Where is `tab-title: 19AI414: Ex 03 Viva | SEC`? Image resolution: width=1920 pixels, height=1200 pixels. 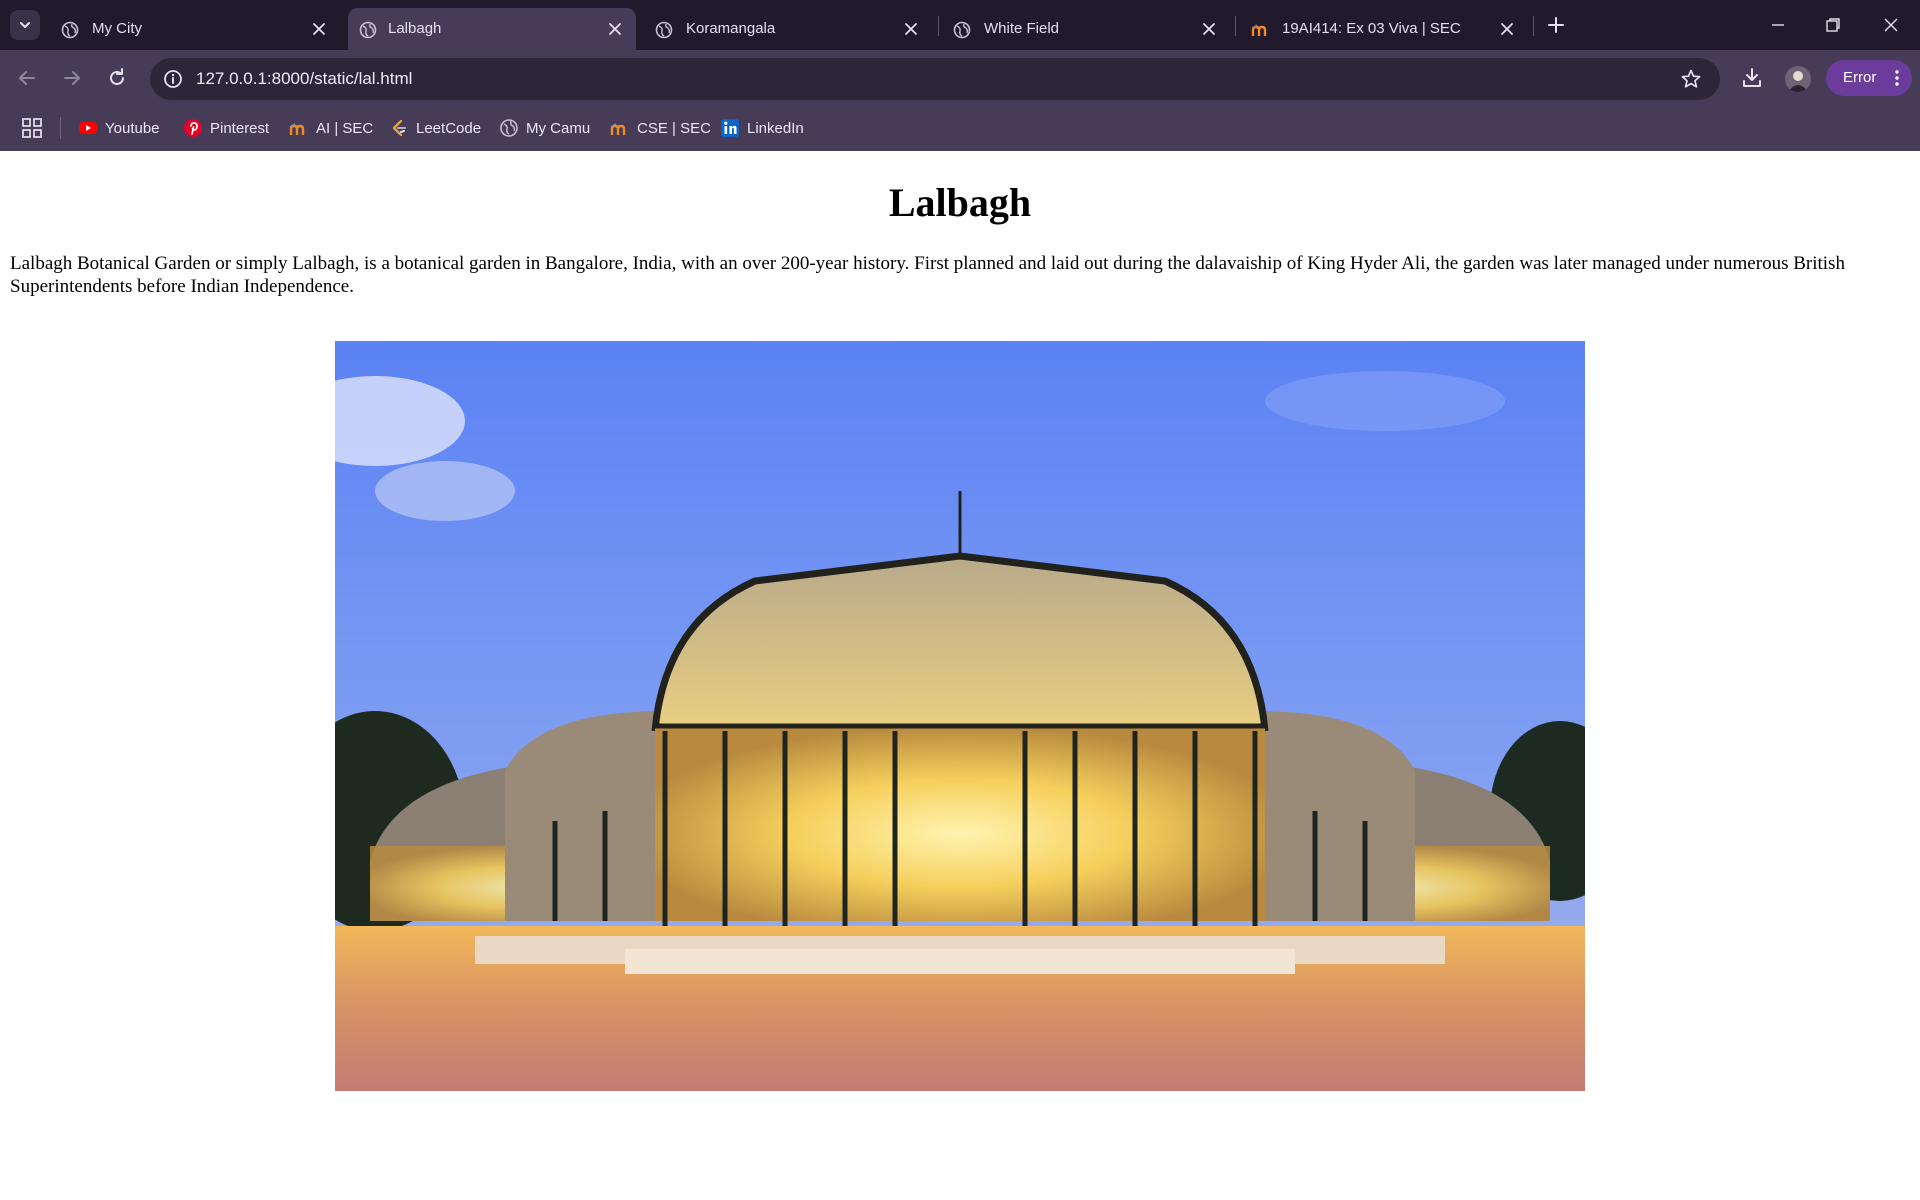
tab-title: 19AI414: Ex 03 Viva | SEC is located at coordinates (1371, 28).